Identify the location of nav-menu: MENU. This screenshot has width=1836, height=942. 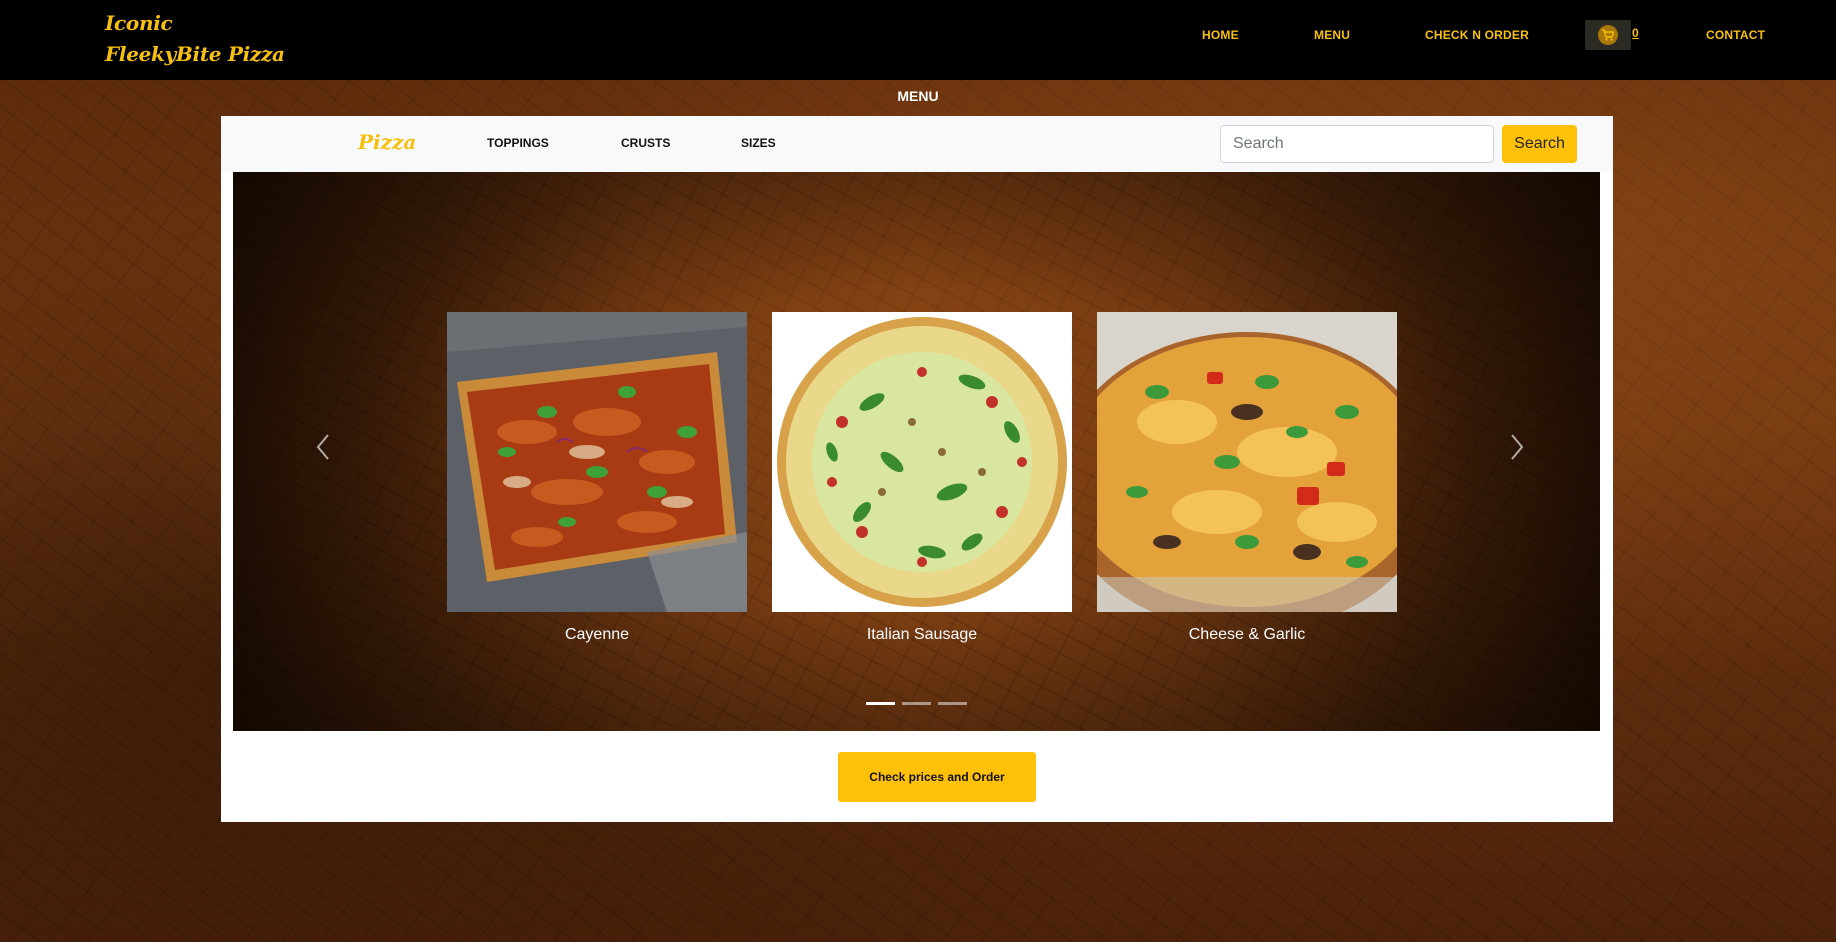
(1332, 35).